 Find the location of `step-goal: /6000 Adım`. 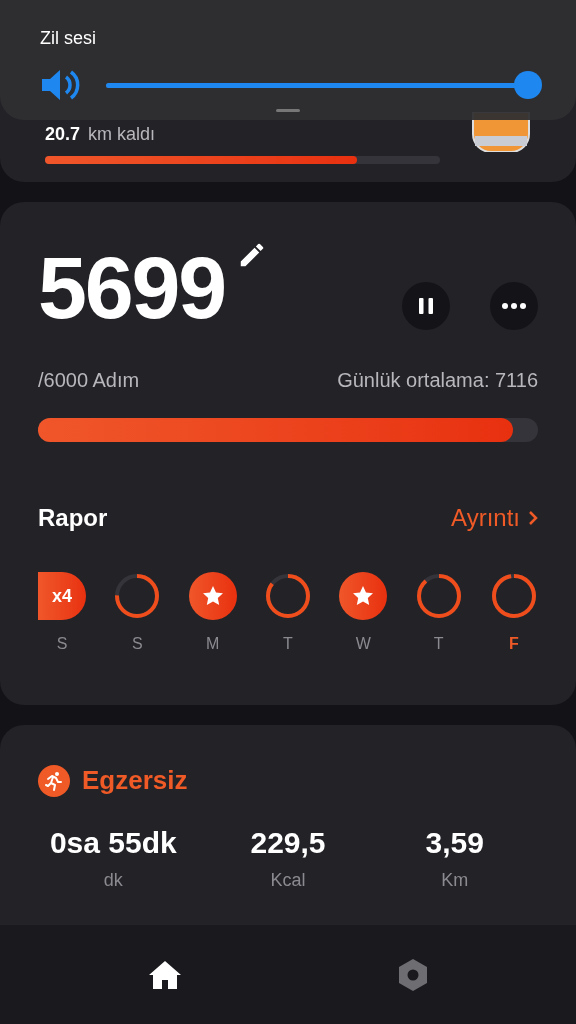

step-goal: /6000 Adım is located at coordinates (89, 380).